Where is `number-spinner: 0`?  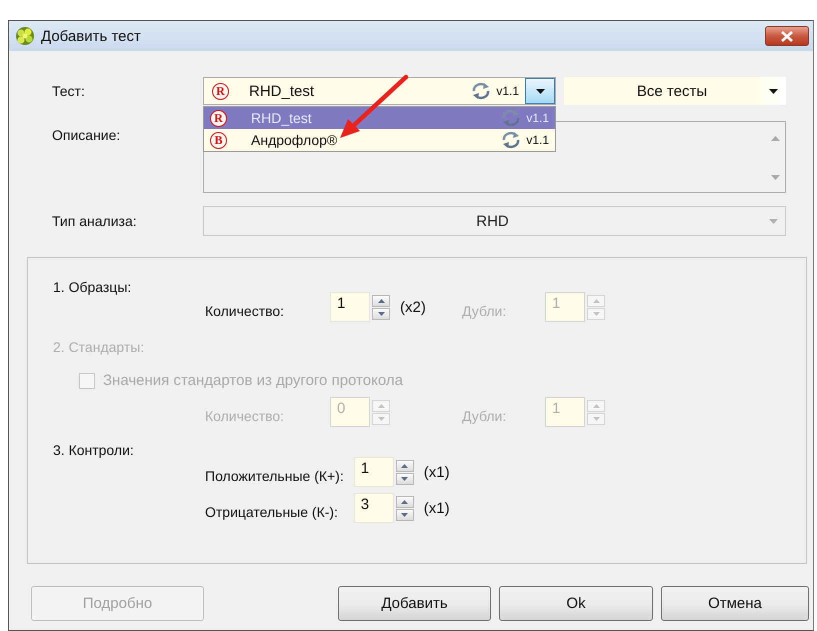
number-spinner: 0 is located at coordinates (361, 412).